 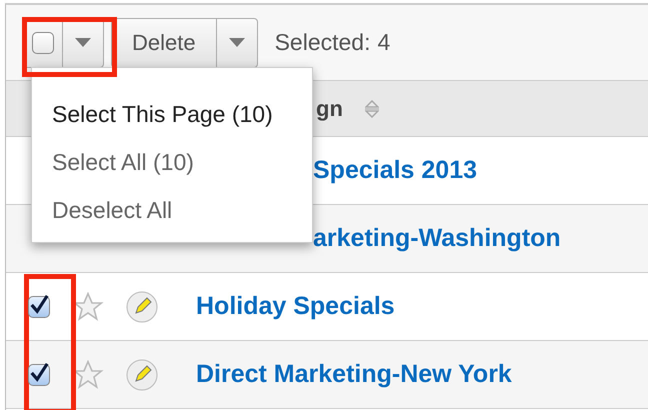 I want to click on record-link: Holiday Specials, so click(x=295, y=306).